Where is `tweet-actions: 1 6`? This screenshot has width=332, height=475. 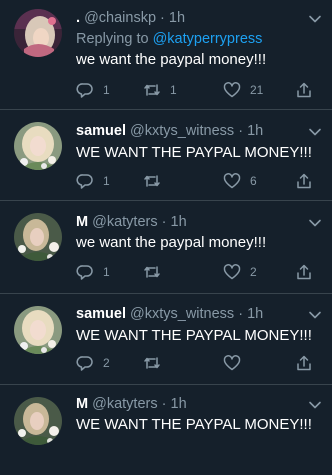 tweet-actions: 1 6 is located at coordinates (195, 181).